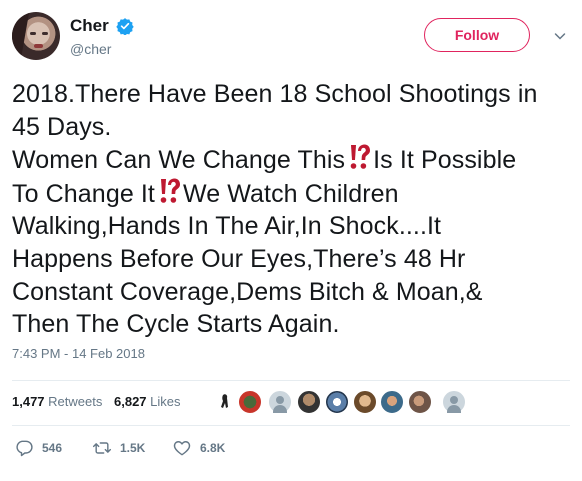  Describe the element at coordinates (125, 26) in the screenshot. I see `verified-badge-icon` at that location.